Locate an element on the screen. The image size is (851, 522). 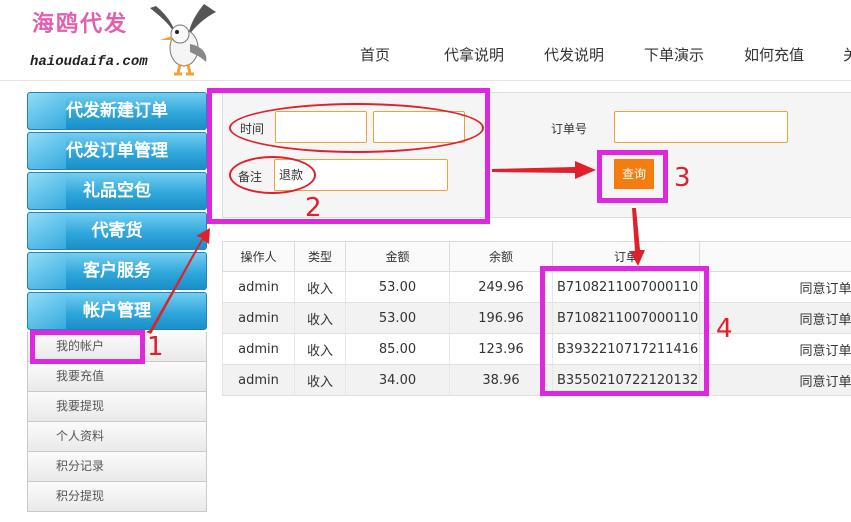
header-note is located at coordinates (775, 256).